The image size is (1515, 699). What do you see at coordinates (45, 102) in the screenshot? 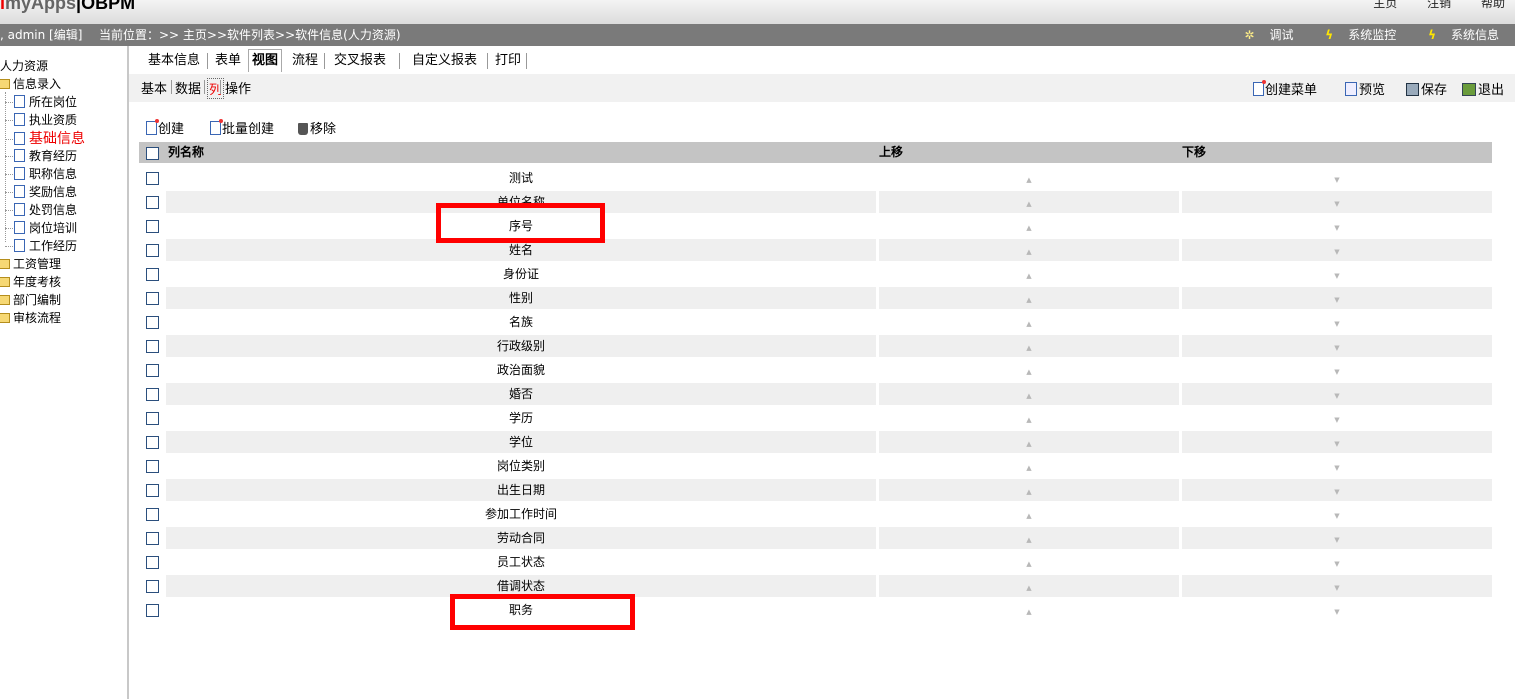
I see `sidebar-item-position: 所在岗位` at bounding box center [45, 102].